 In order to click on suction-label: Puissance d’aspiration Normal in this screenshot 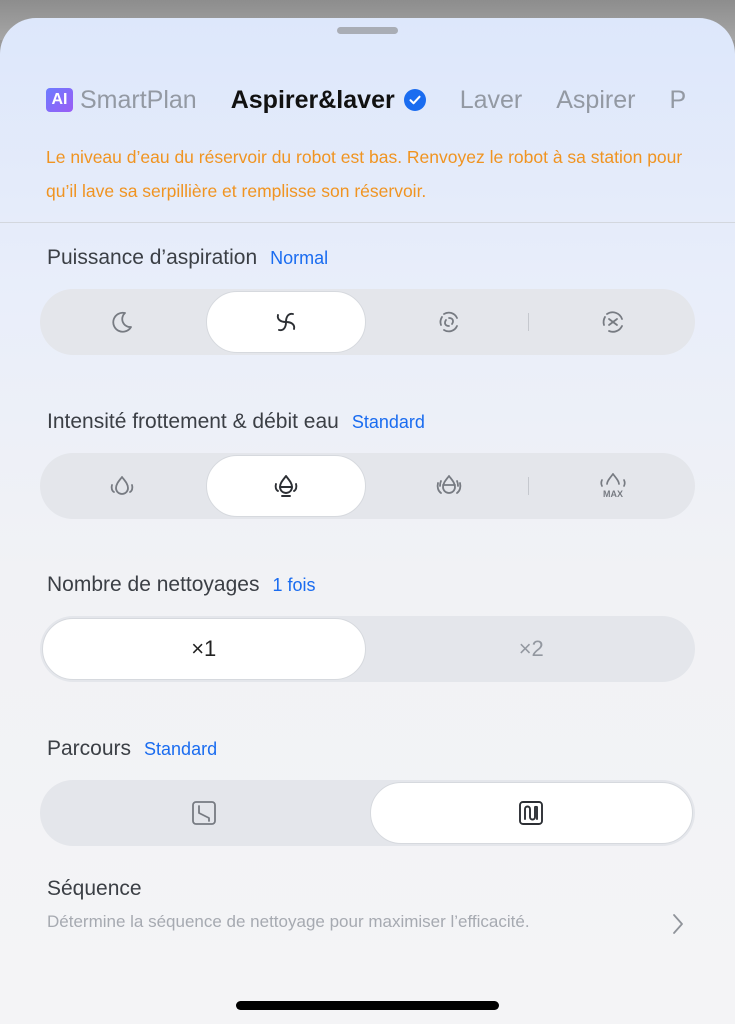, I will do `click(187, 258)`.